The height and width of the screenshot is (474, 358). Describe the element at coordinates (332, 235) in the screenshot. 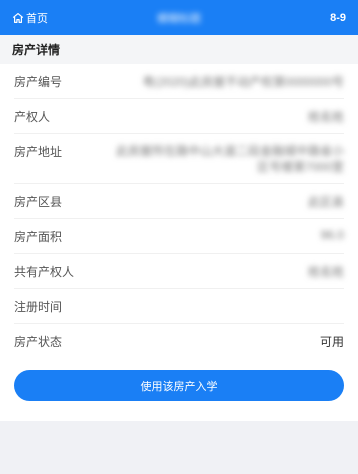

I see `row-value: 96.0` at that location.